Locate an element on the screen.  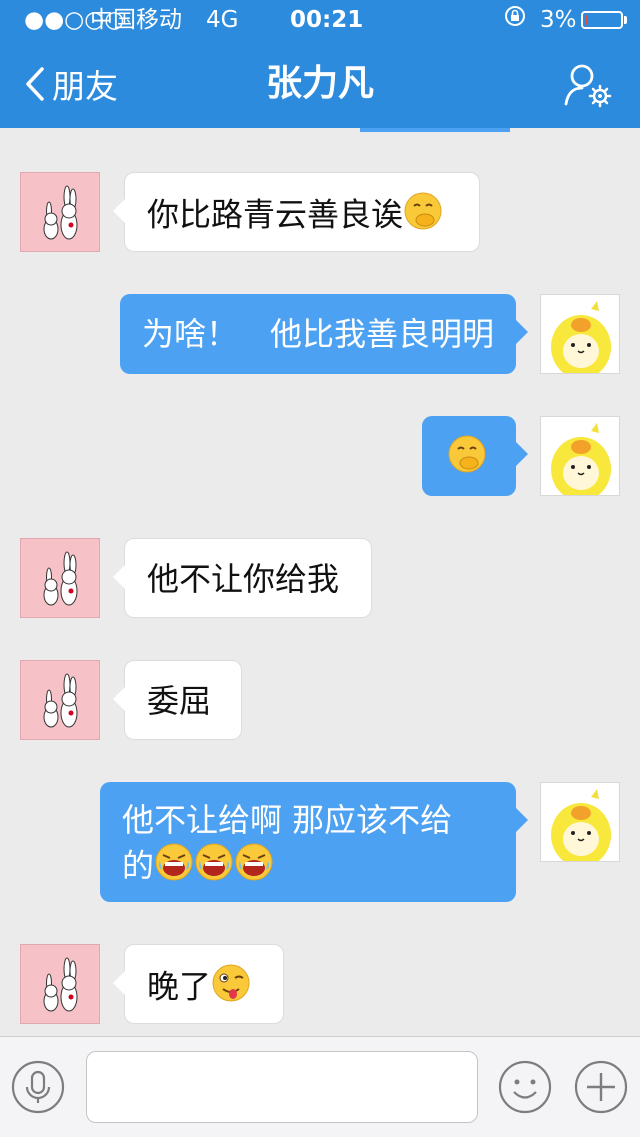
incoming-message-bubble: 他不让你给我 is located at coordinates (242, 578).